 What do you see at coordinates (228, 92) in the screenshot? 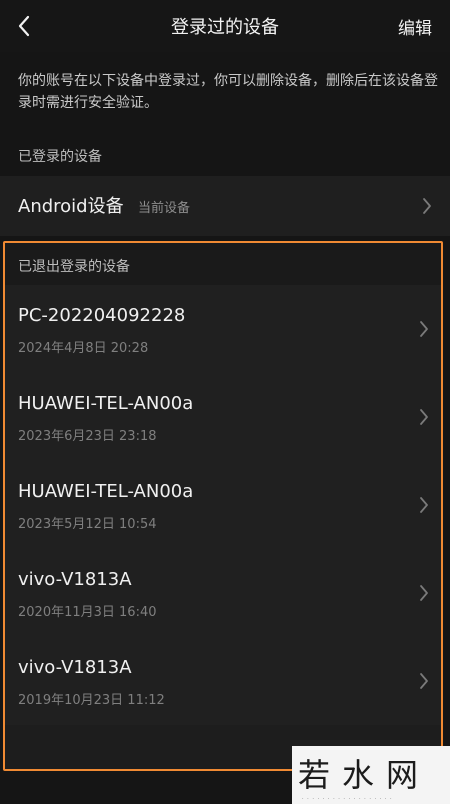
I see `description-text: 你的账号在以下设备中登录过，你可以删除设备，删除后在该设备登录时需进行安全验证。` at bounding box center [228, 92].